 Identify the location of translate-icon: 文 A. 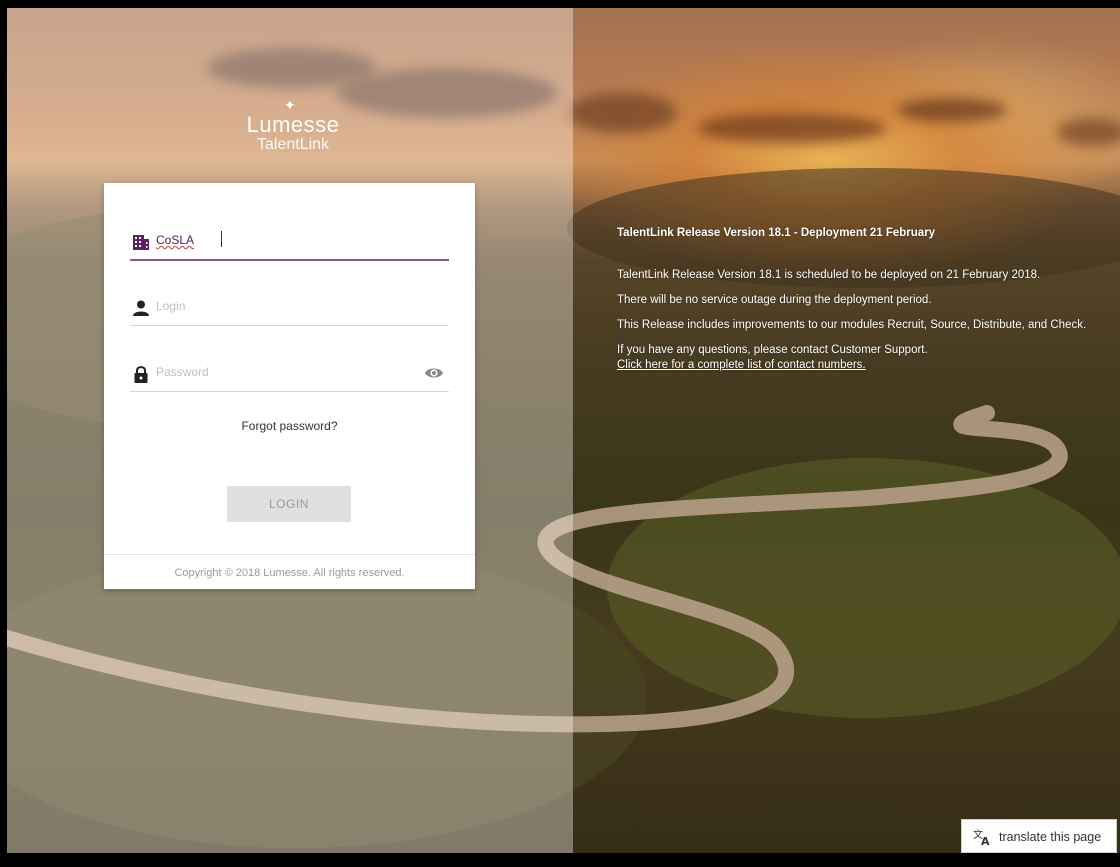
(981, 837).